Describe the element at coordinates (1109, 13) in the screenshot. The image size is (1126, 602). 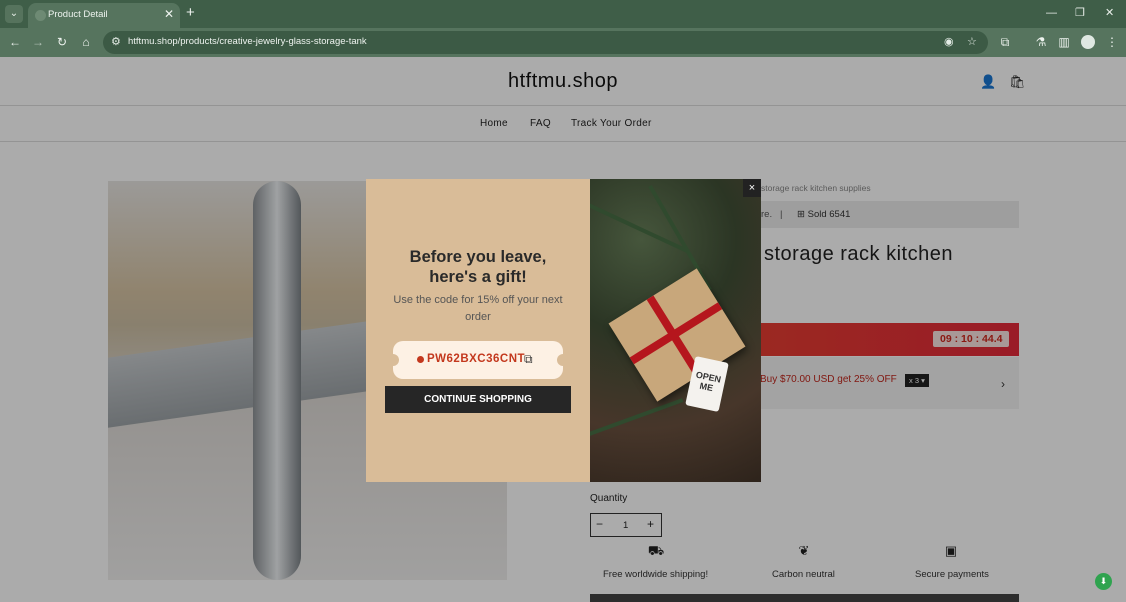
I see `window-close-icon: ✕` at that location.